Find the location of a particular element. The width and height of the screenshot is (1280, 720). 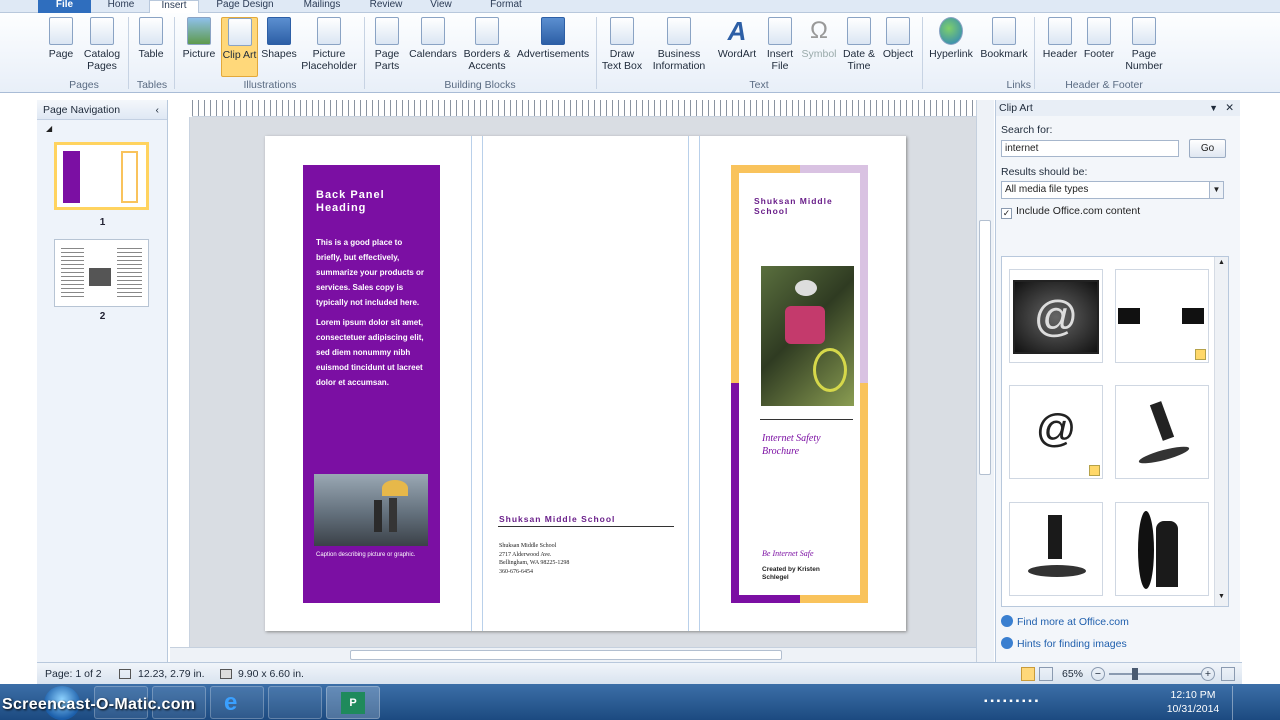

date-time-button: Date & Time is located at coordinates (859, 44).